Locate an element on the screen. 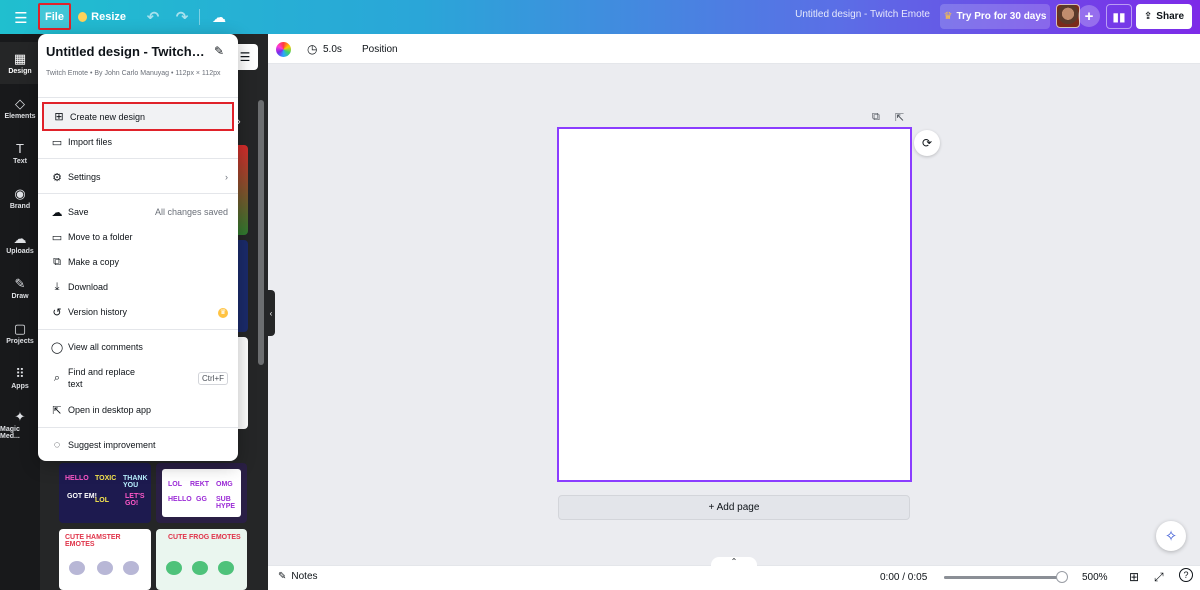 The image size is (1200, 590). rail-item-brand: ◉ Brand is located at coordinates (20, 198).